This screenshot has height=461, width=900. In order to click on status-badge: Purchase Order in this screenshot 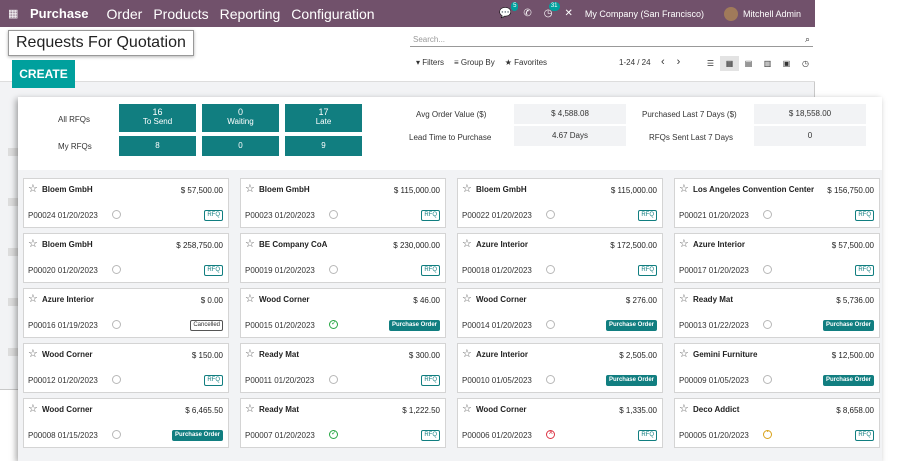, I will do `click(848, 325)`.